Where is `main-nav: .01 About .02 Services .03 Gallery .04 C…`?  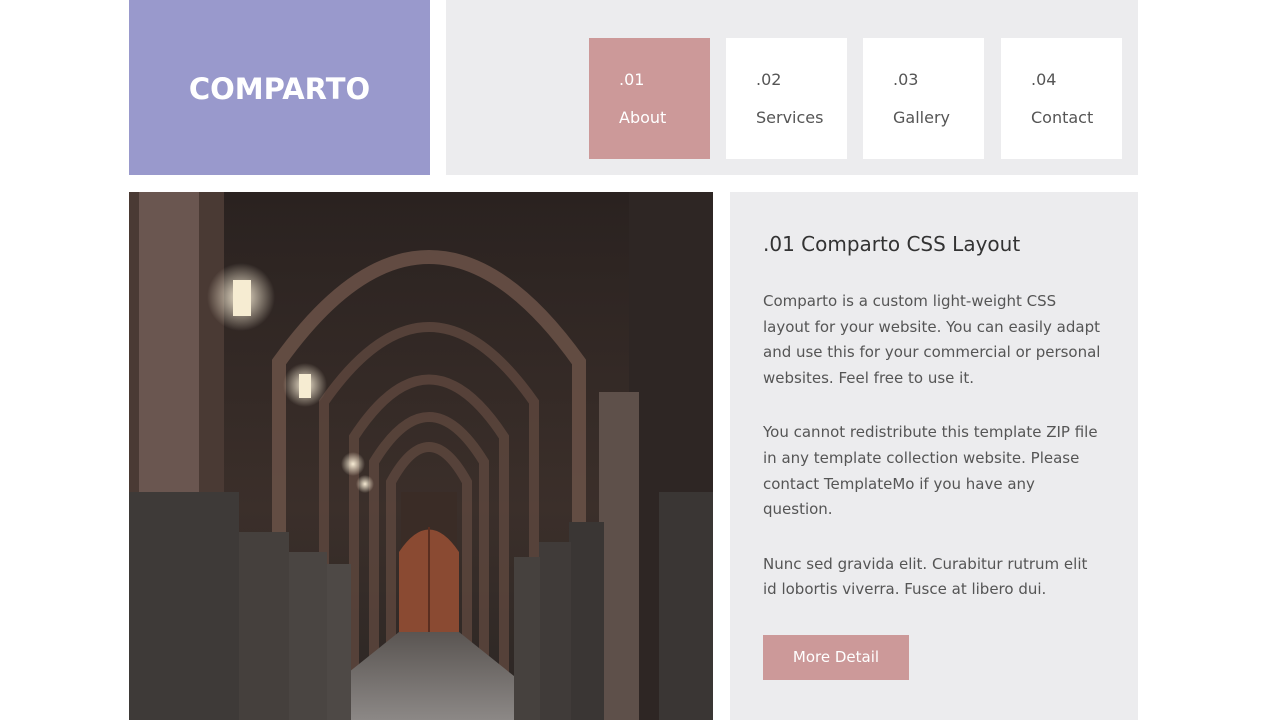 main-nav: .01 About .02 Services .03 Gallery .04 C… is located at coordinates (792, 87).